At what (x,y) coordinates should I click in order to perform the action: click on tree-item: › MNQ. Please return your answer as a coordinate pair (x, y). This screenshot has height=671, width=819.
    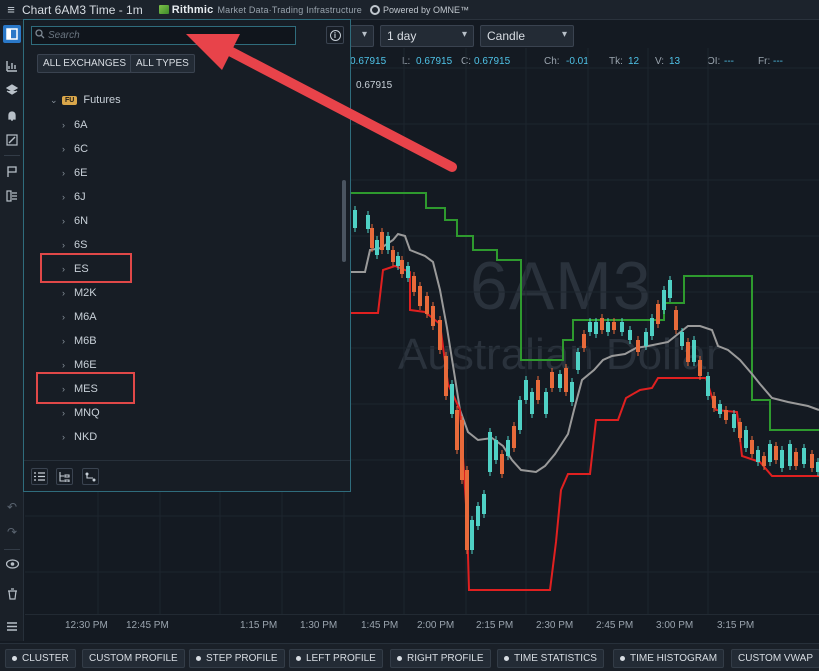
    Looking at the image, I should click on (81, 413).